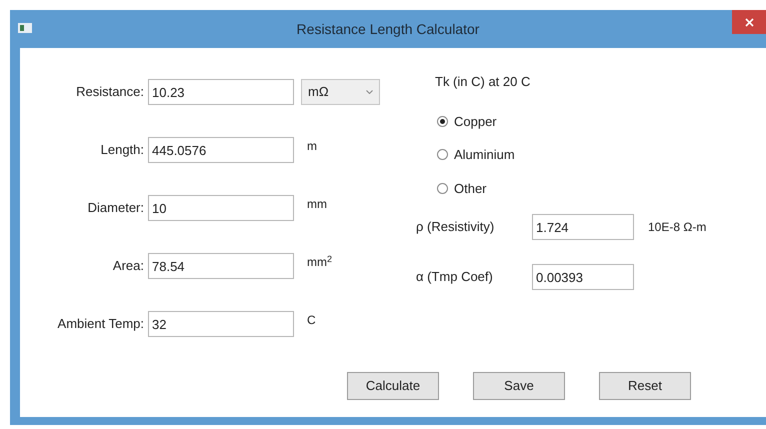 Image resolution: width=766 pixels, height=429 pixels. What do you see at coordinates (583, 277) in the screenshot?
I see `input-field: 0.00393` at bounding box center [583, 277].